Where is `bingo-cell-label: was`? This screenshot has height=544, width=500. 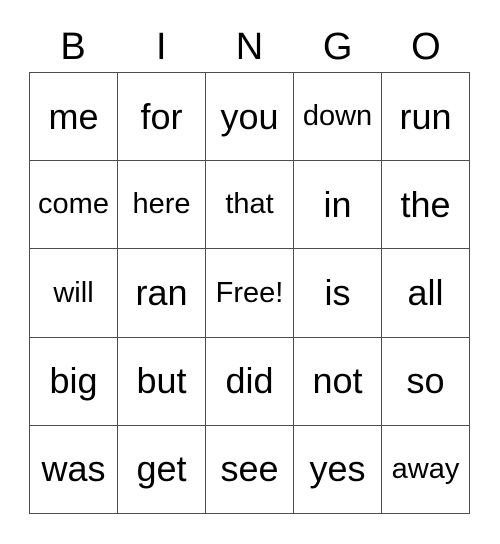 bingo-cell-label: was is located at coordinates (73, 469).